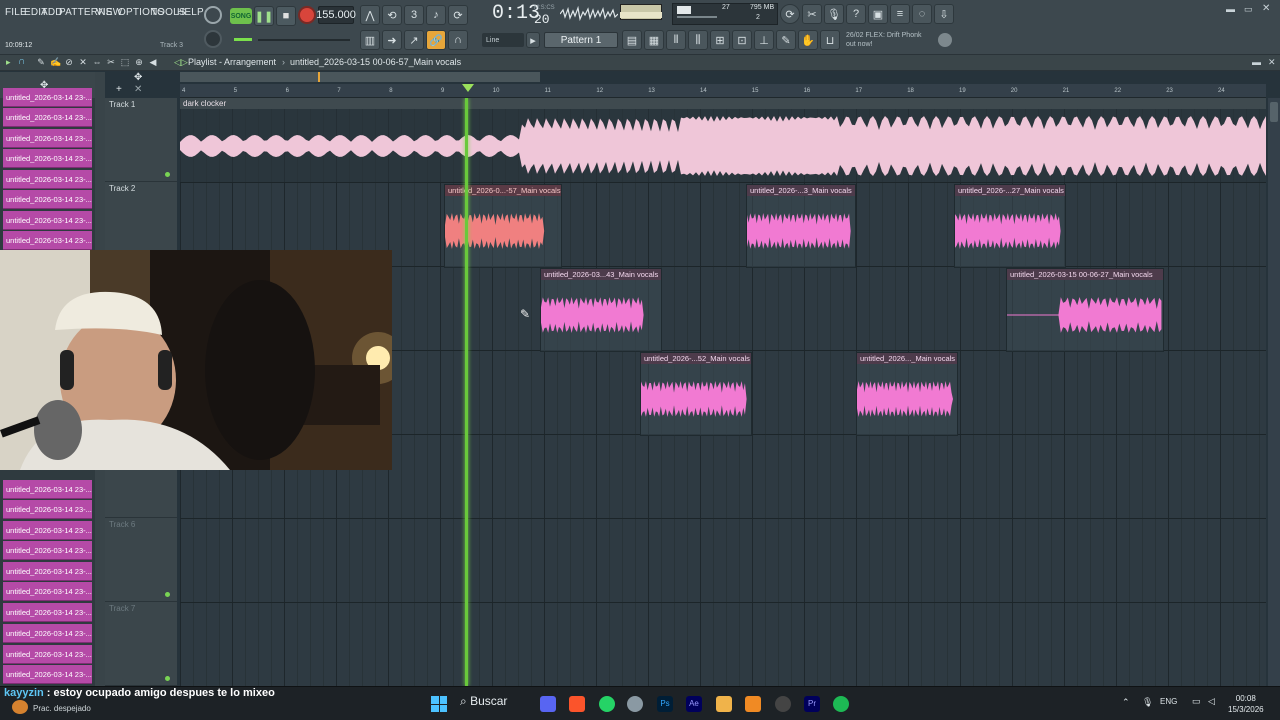  Describe the element at coordinates (458, 15) in the screenshot. I see `wait-input-icon: ⟳` at that location.